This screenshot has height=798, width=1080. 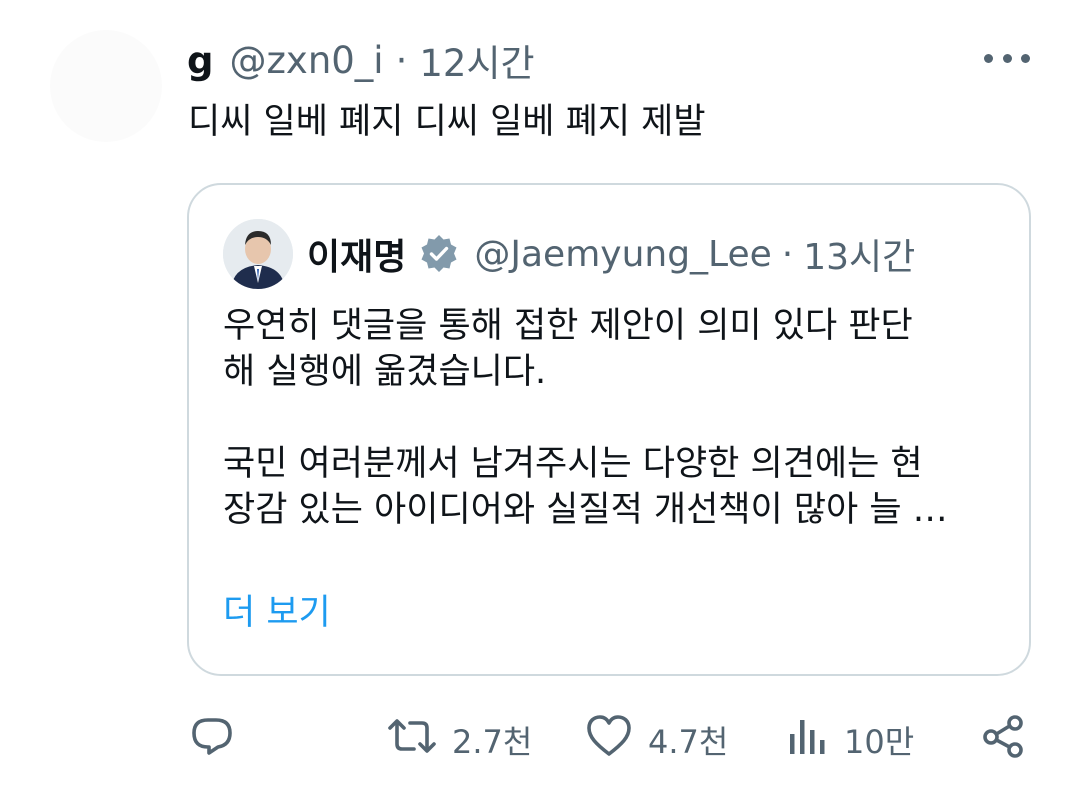 What do you see at coordinates (609, 740) in the screenshot?
I see `heart-icon` at bounding box center [609, 740].